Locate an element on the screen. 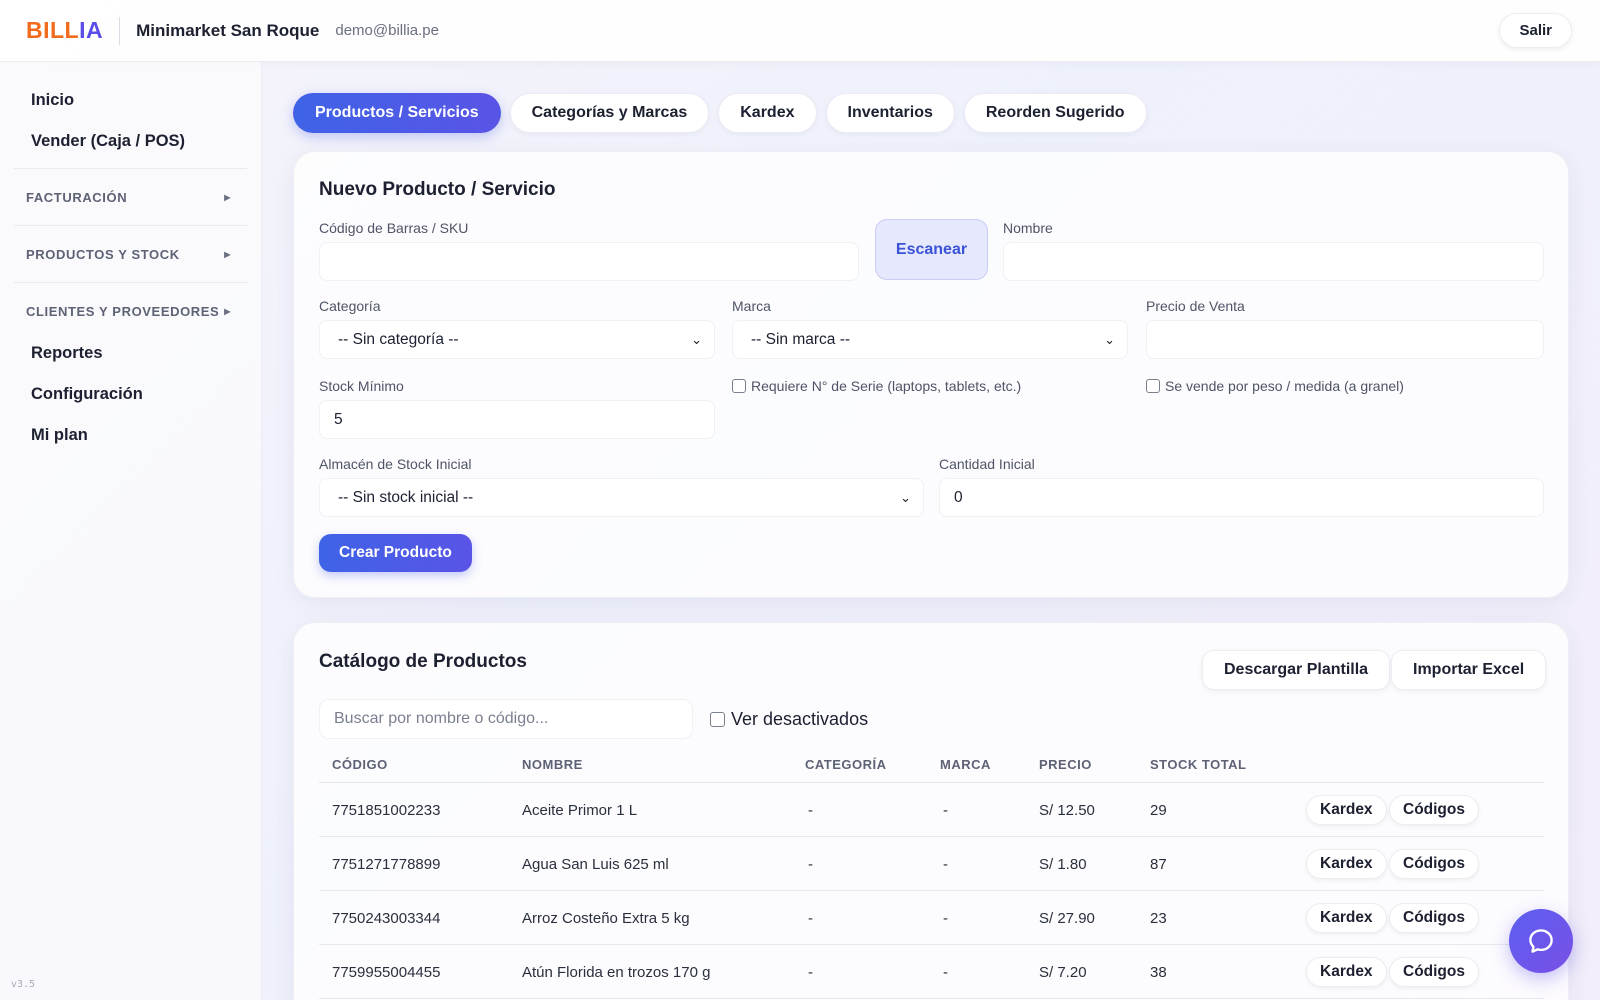 The height and width of the screenshot is (1000, 1600). name-input is located at coordinates (1273, 261).